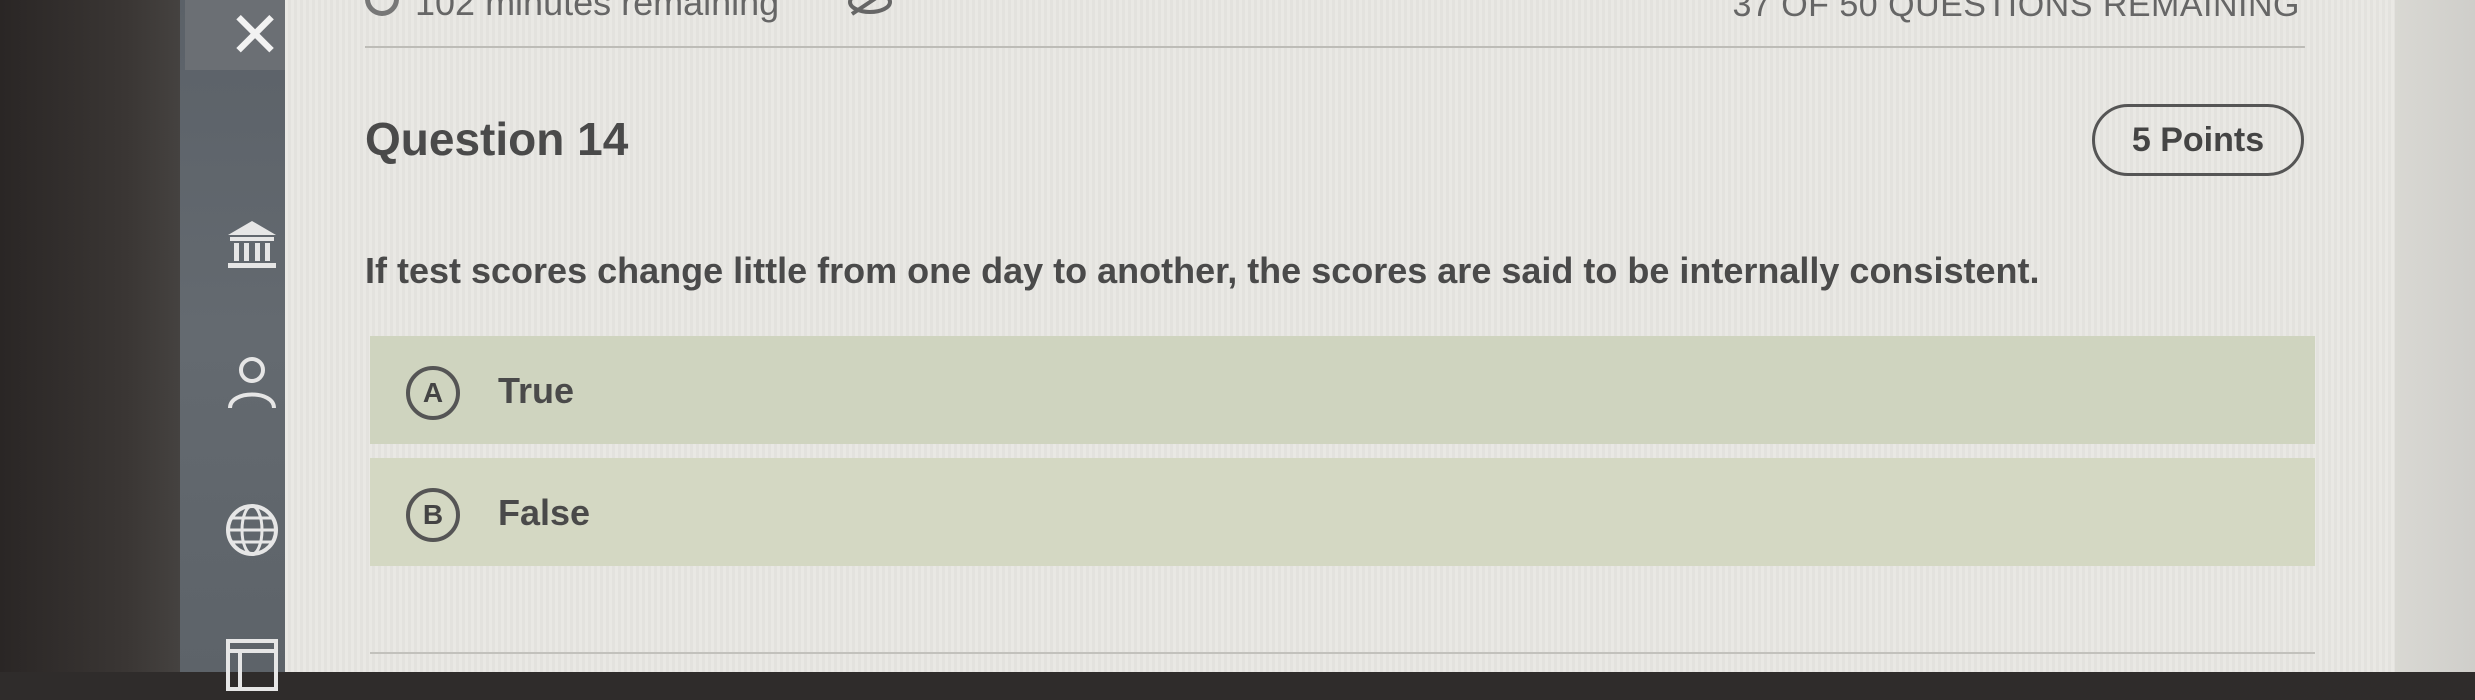  Describe the element at coordinates (433, 515) in the screenshot. I see `option-letter: B` at that location.